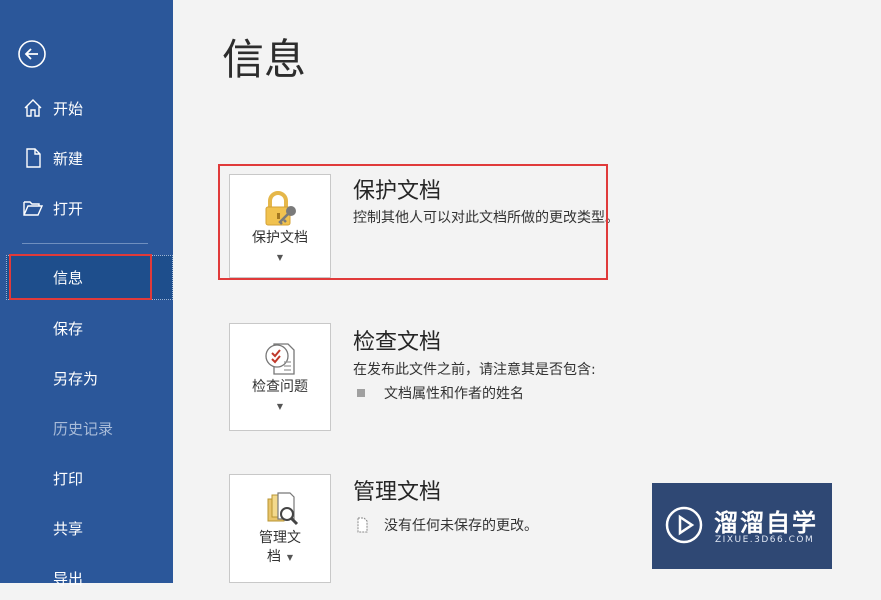  What do you see at coordinates (280, 377) in the screenshot?
I see `check-issues-button: 检查问题 ▼` at bounding box center [280, 377].